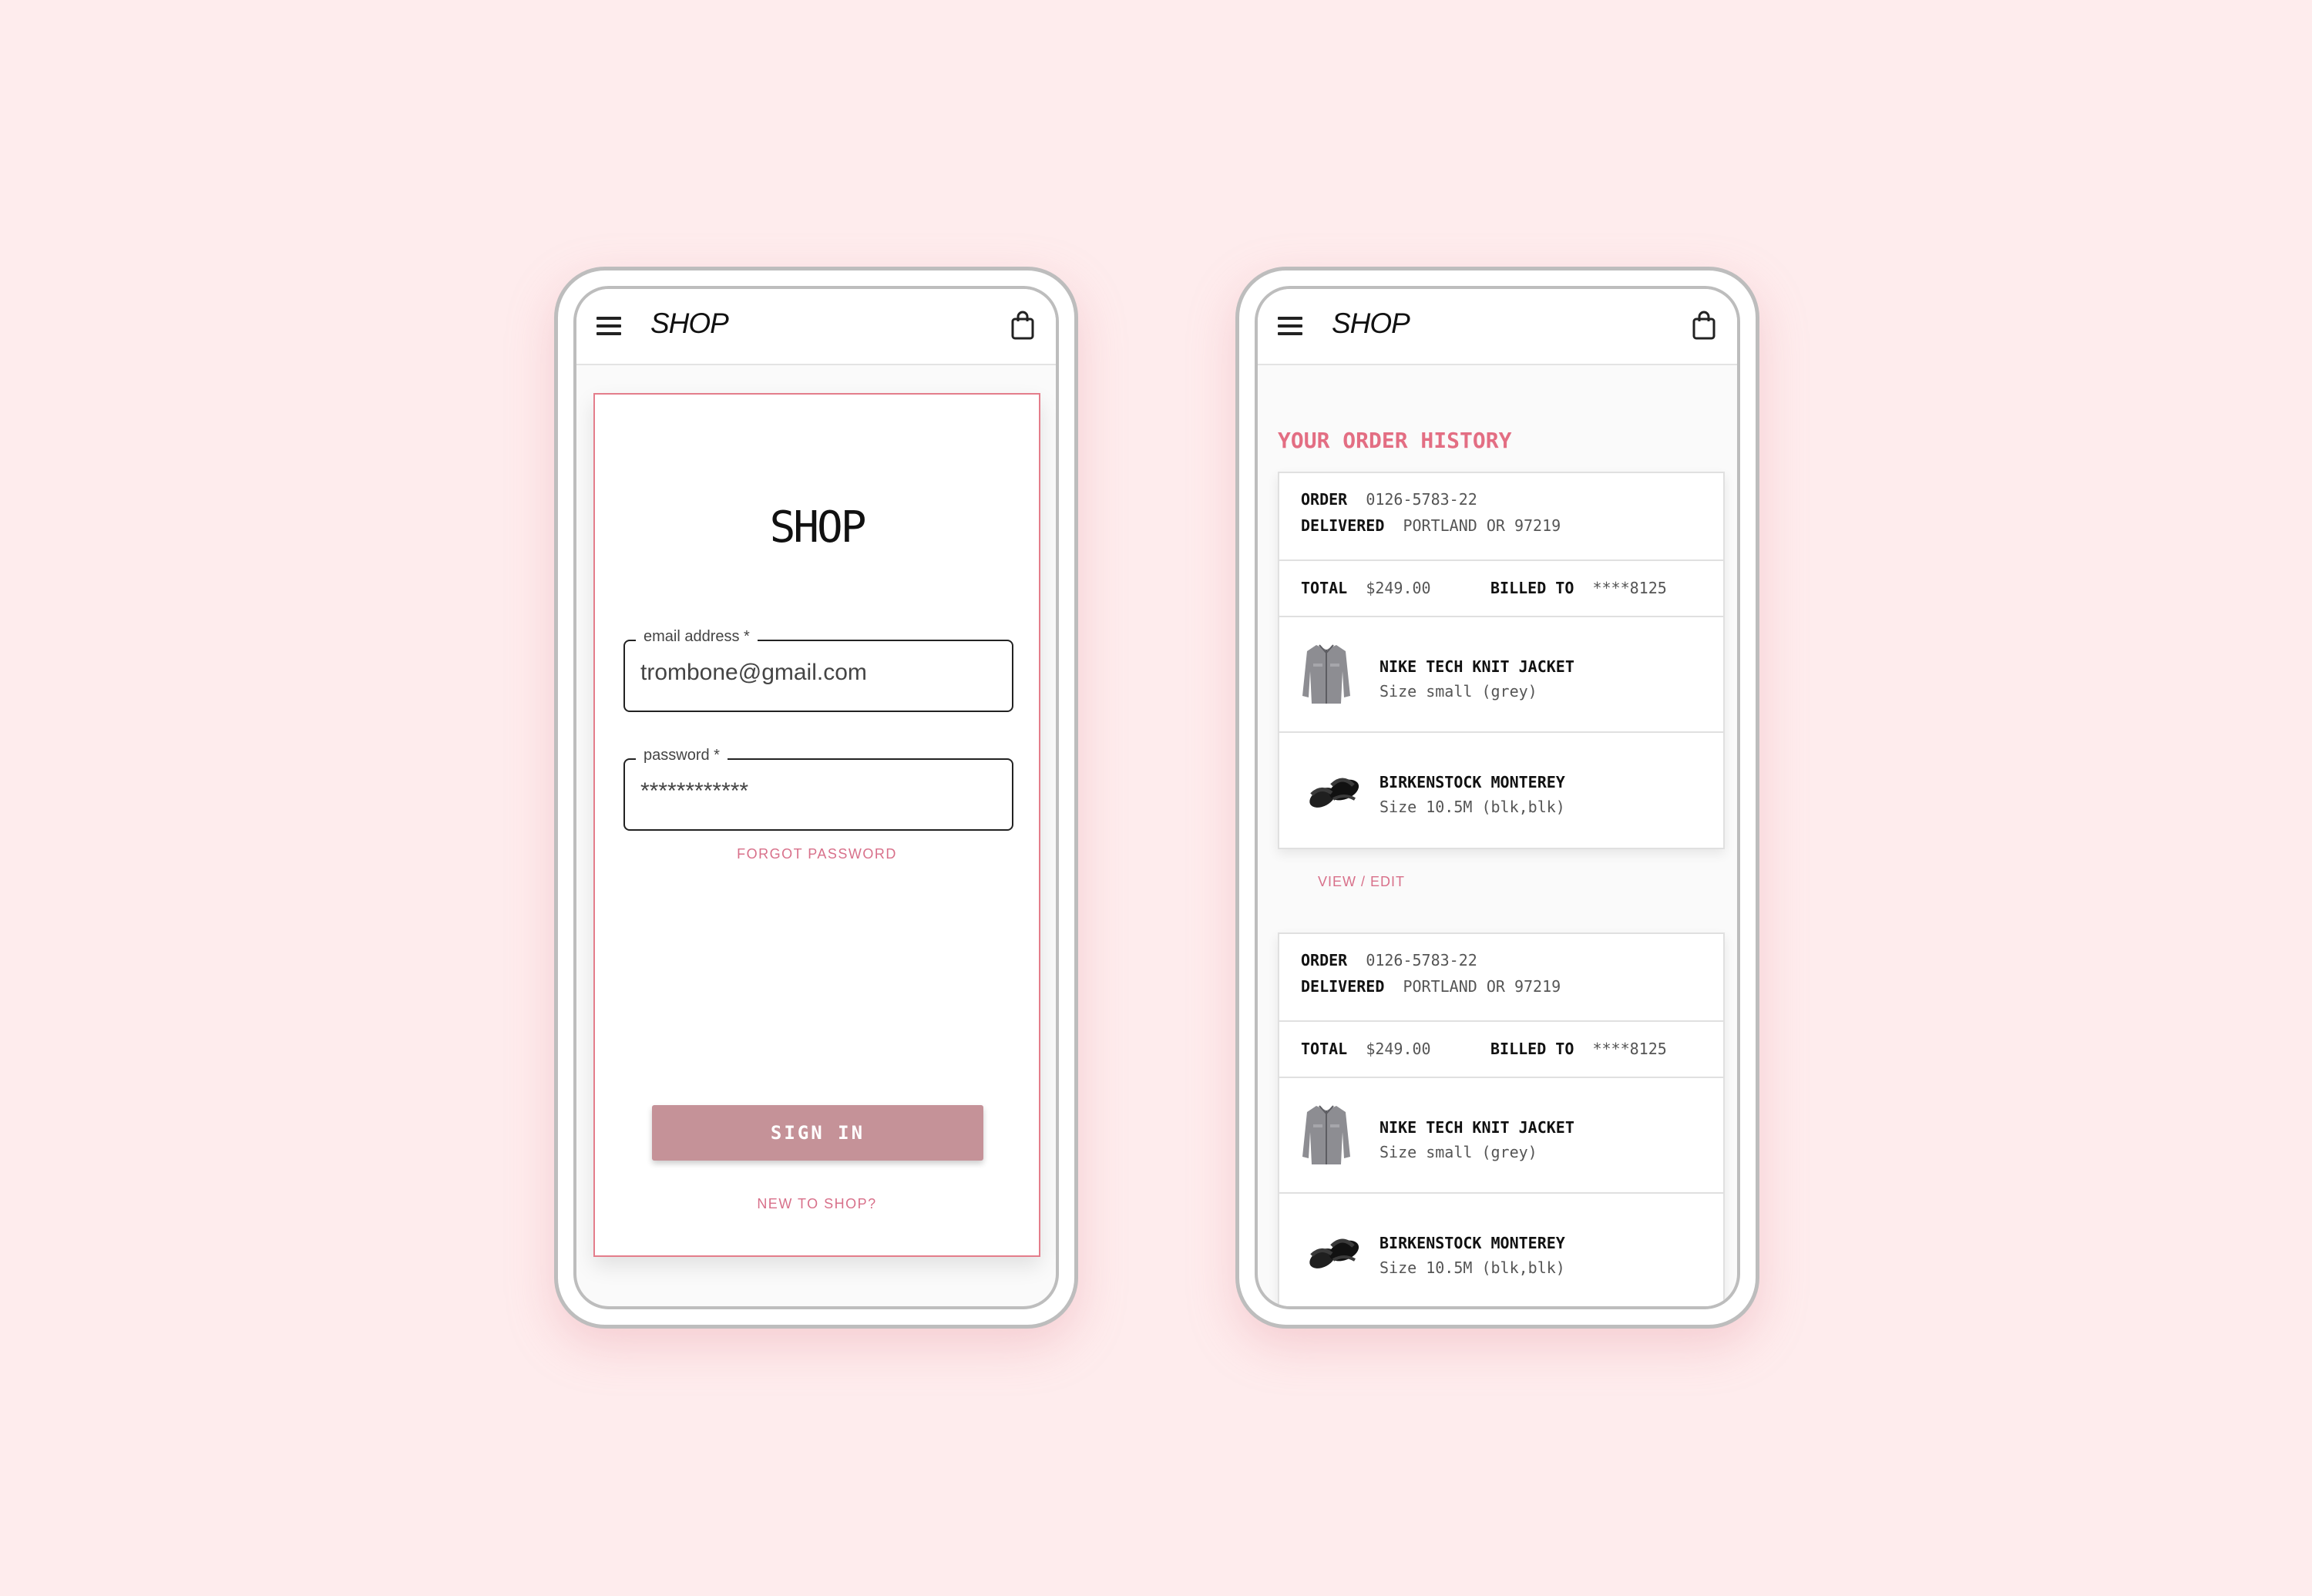 The width and height of the screenshot is (2312, 1596). Describe the element at coordinates (753, 673) in the screenshot. I see `email-input: trombone@gmail.com` at that location.